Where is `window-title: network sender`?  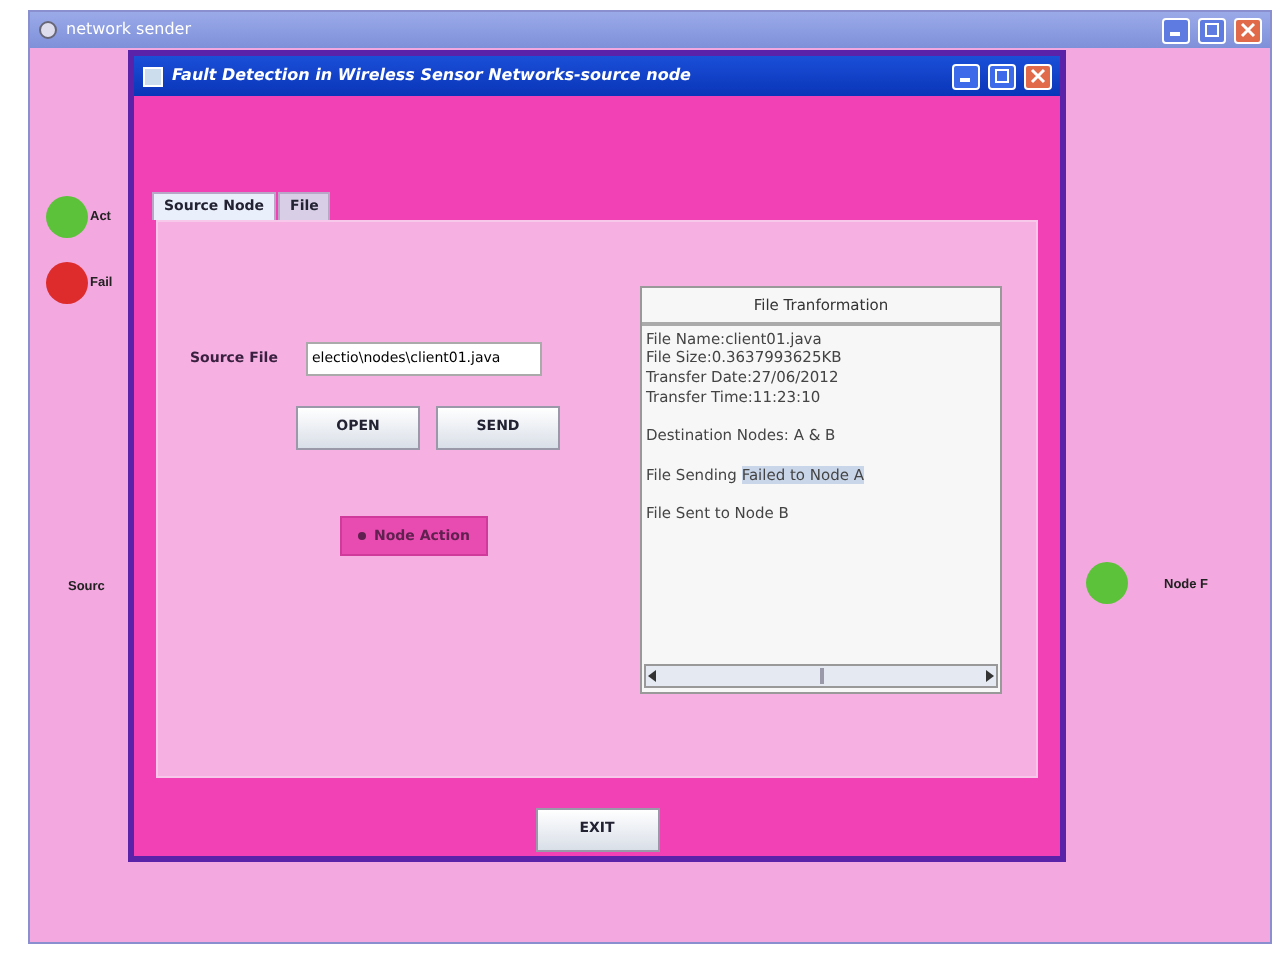
window-title: network sender is located at coordinates (128, 30).